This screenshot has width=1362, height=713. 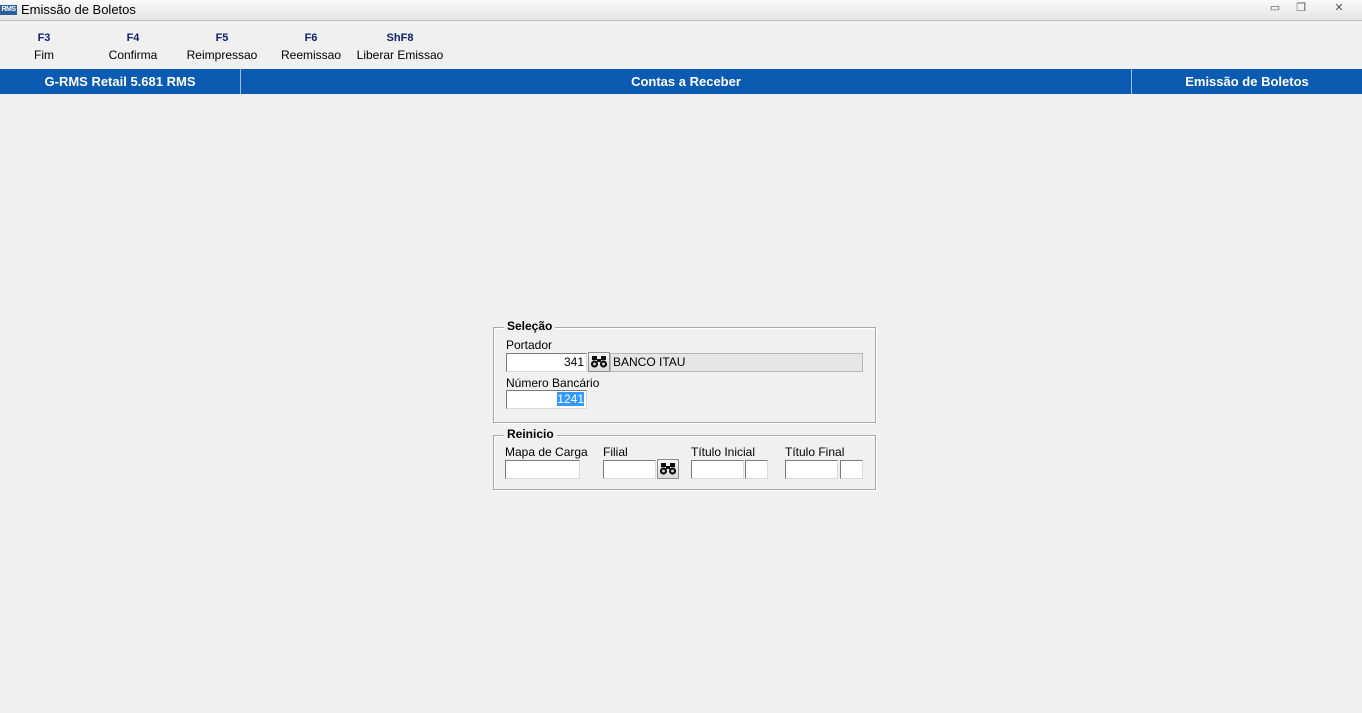 I want to click on filial-lookup-button, so click(x=668, y=469).